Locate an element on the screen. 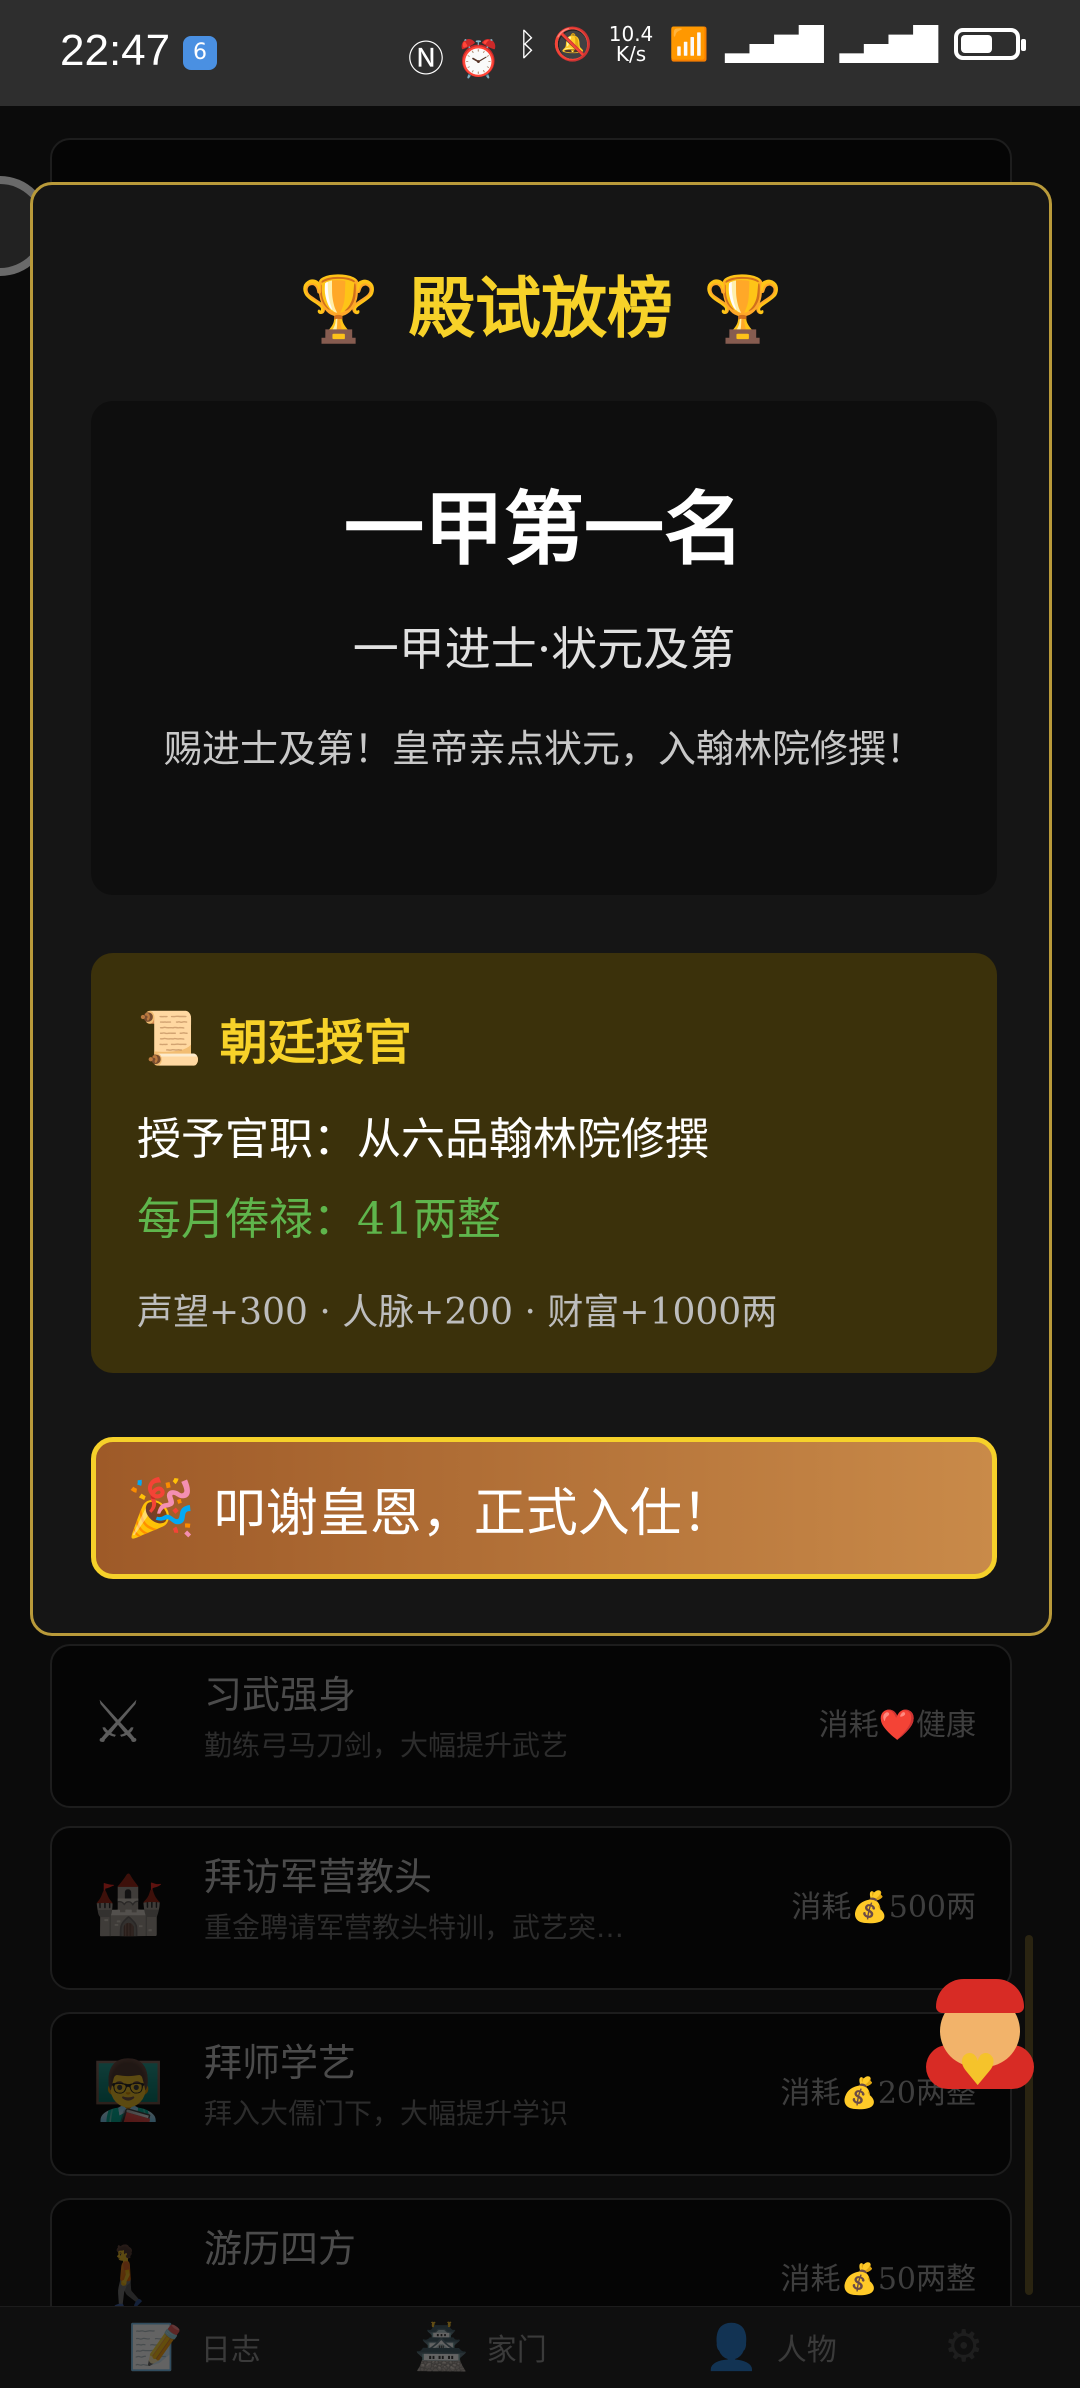 This screenshot has width=1080, height=2388. fortune-god-floating-icon: ♥ is located at coordinates (980, 2035).